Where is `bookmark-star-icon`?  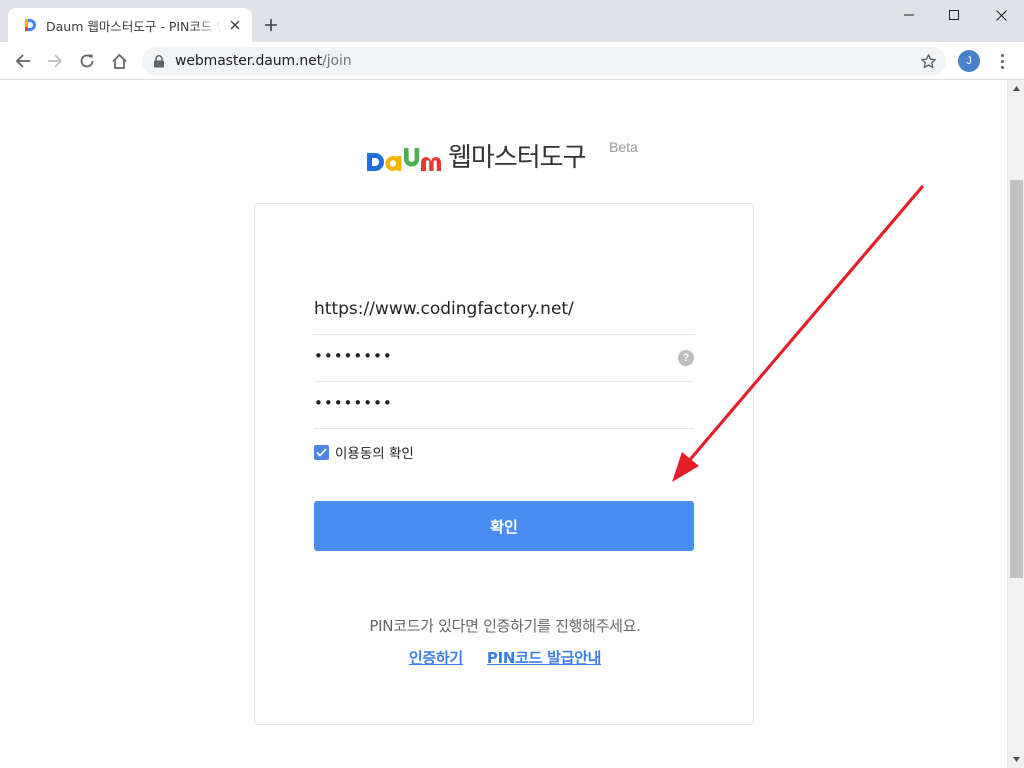 bookmark-star-icon is located at coordinates (928, 61).